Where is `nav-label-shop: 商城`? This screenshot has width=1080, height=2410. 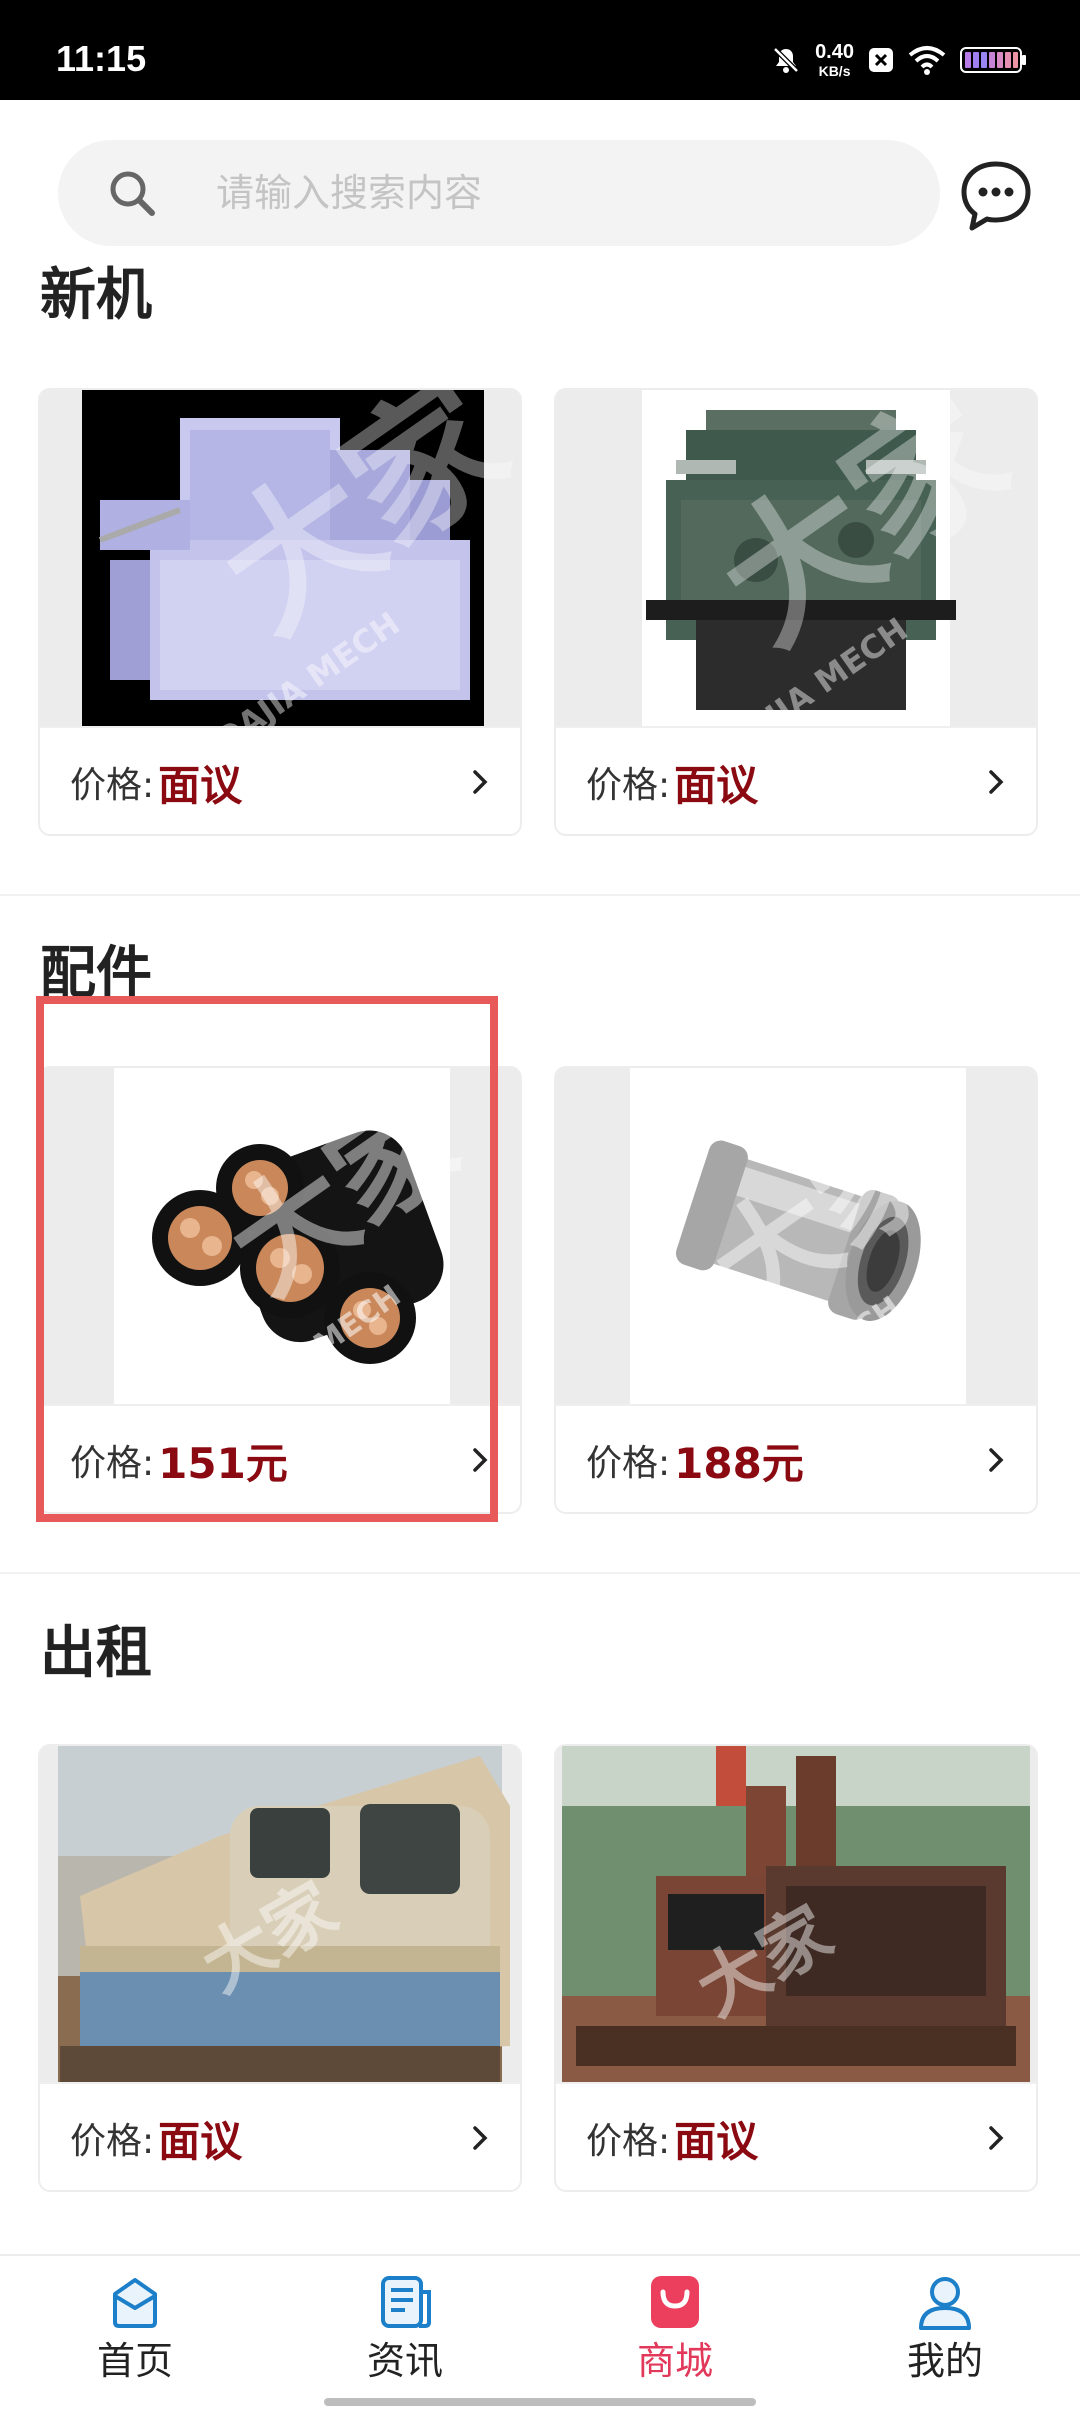 nav-label-shop: 商城 is located at coordinates (674, 2361).